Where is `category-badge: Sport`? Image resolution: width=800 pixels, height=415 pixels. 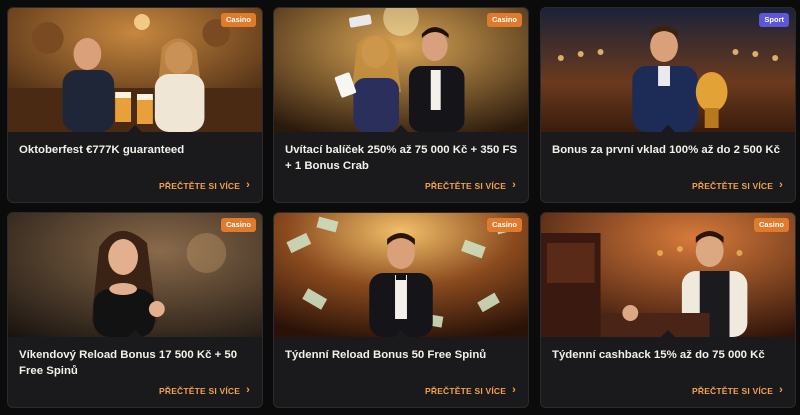 category-badge: Sport is located at coordinates (774, 20).